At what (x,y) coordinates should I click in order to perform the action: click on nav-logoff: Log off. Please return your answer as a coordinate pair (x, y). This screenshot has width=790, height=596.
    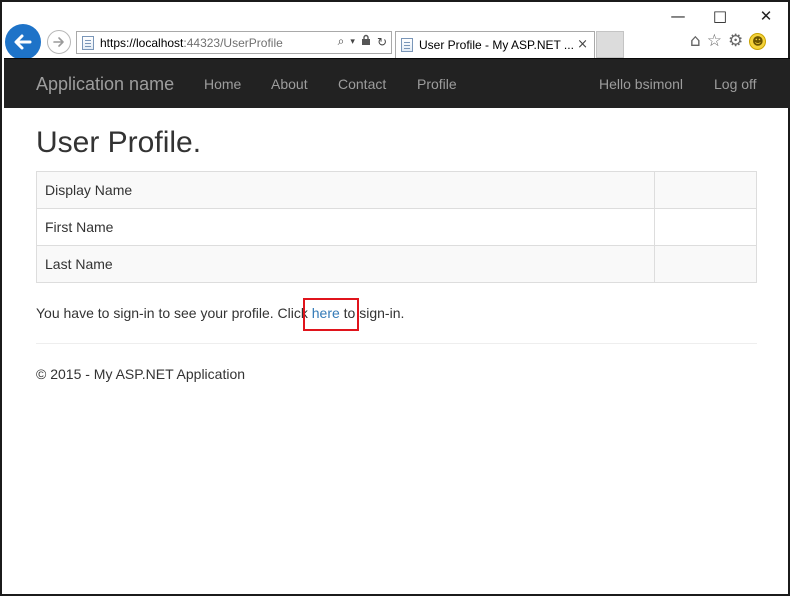
    Looking at the image, I should click on (735, 84).